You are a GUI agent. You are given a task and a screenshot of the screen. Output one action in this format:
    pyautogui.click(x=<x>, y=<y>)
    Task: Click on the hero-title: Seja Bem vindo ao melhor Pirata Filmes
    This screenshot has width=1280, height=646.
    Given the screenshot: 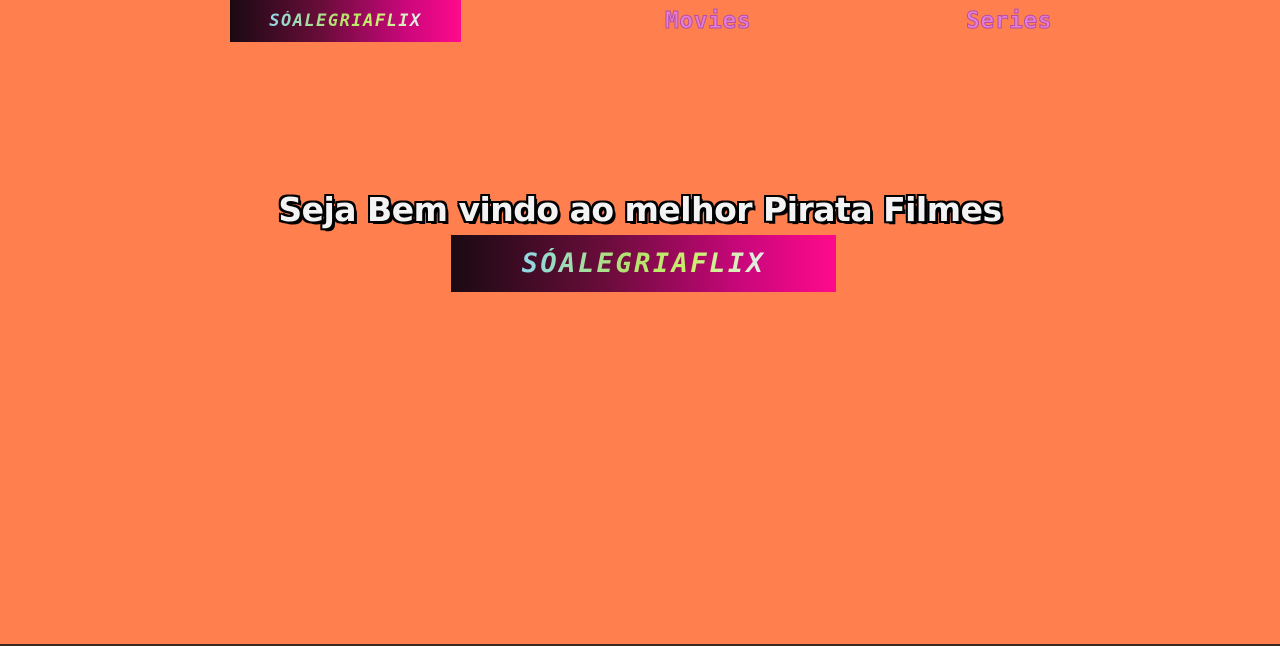 What is the action you would take?
    pyautogui.click(x=640, y=209)
    